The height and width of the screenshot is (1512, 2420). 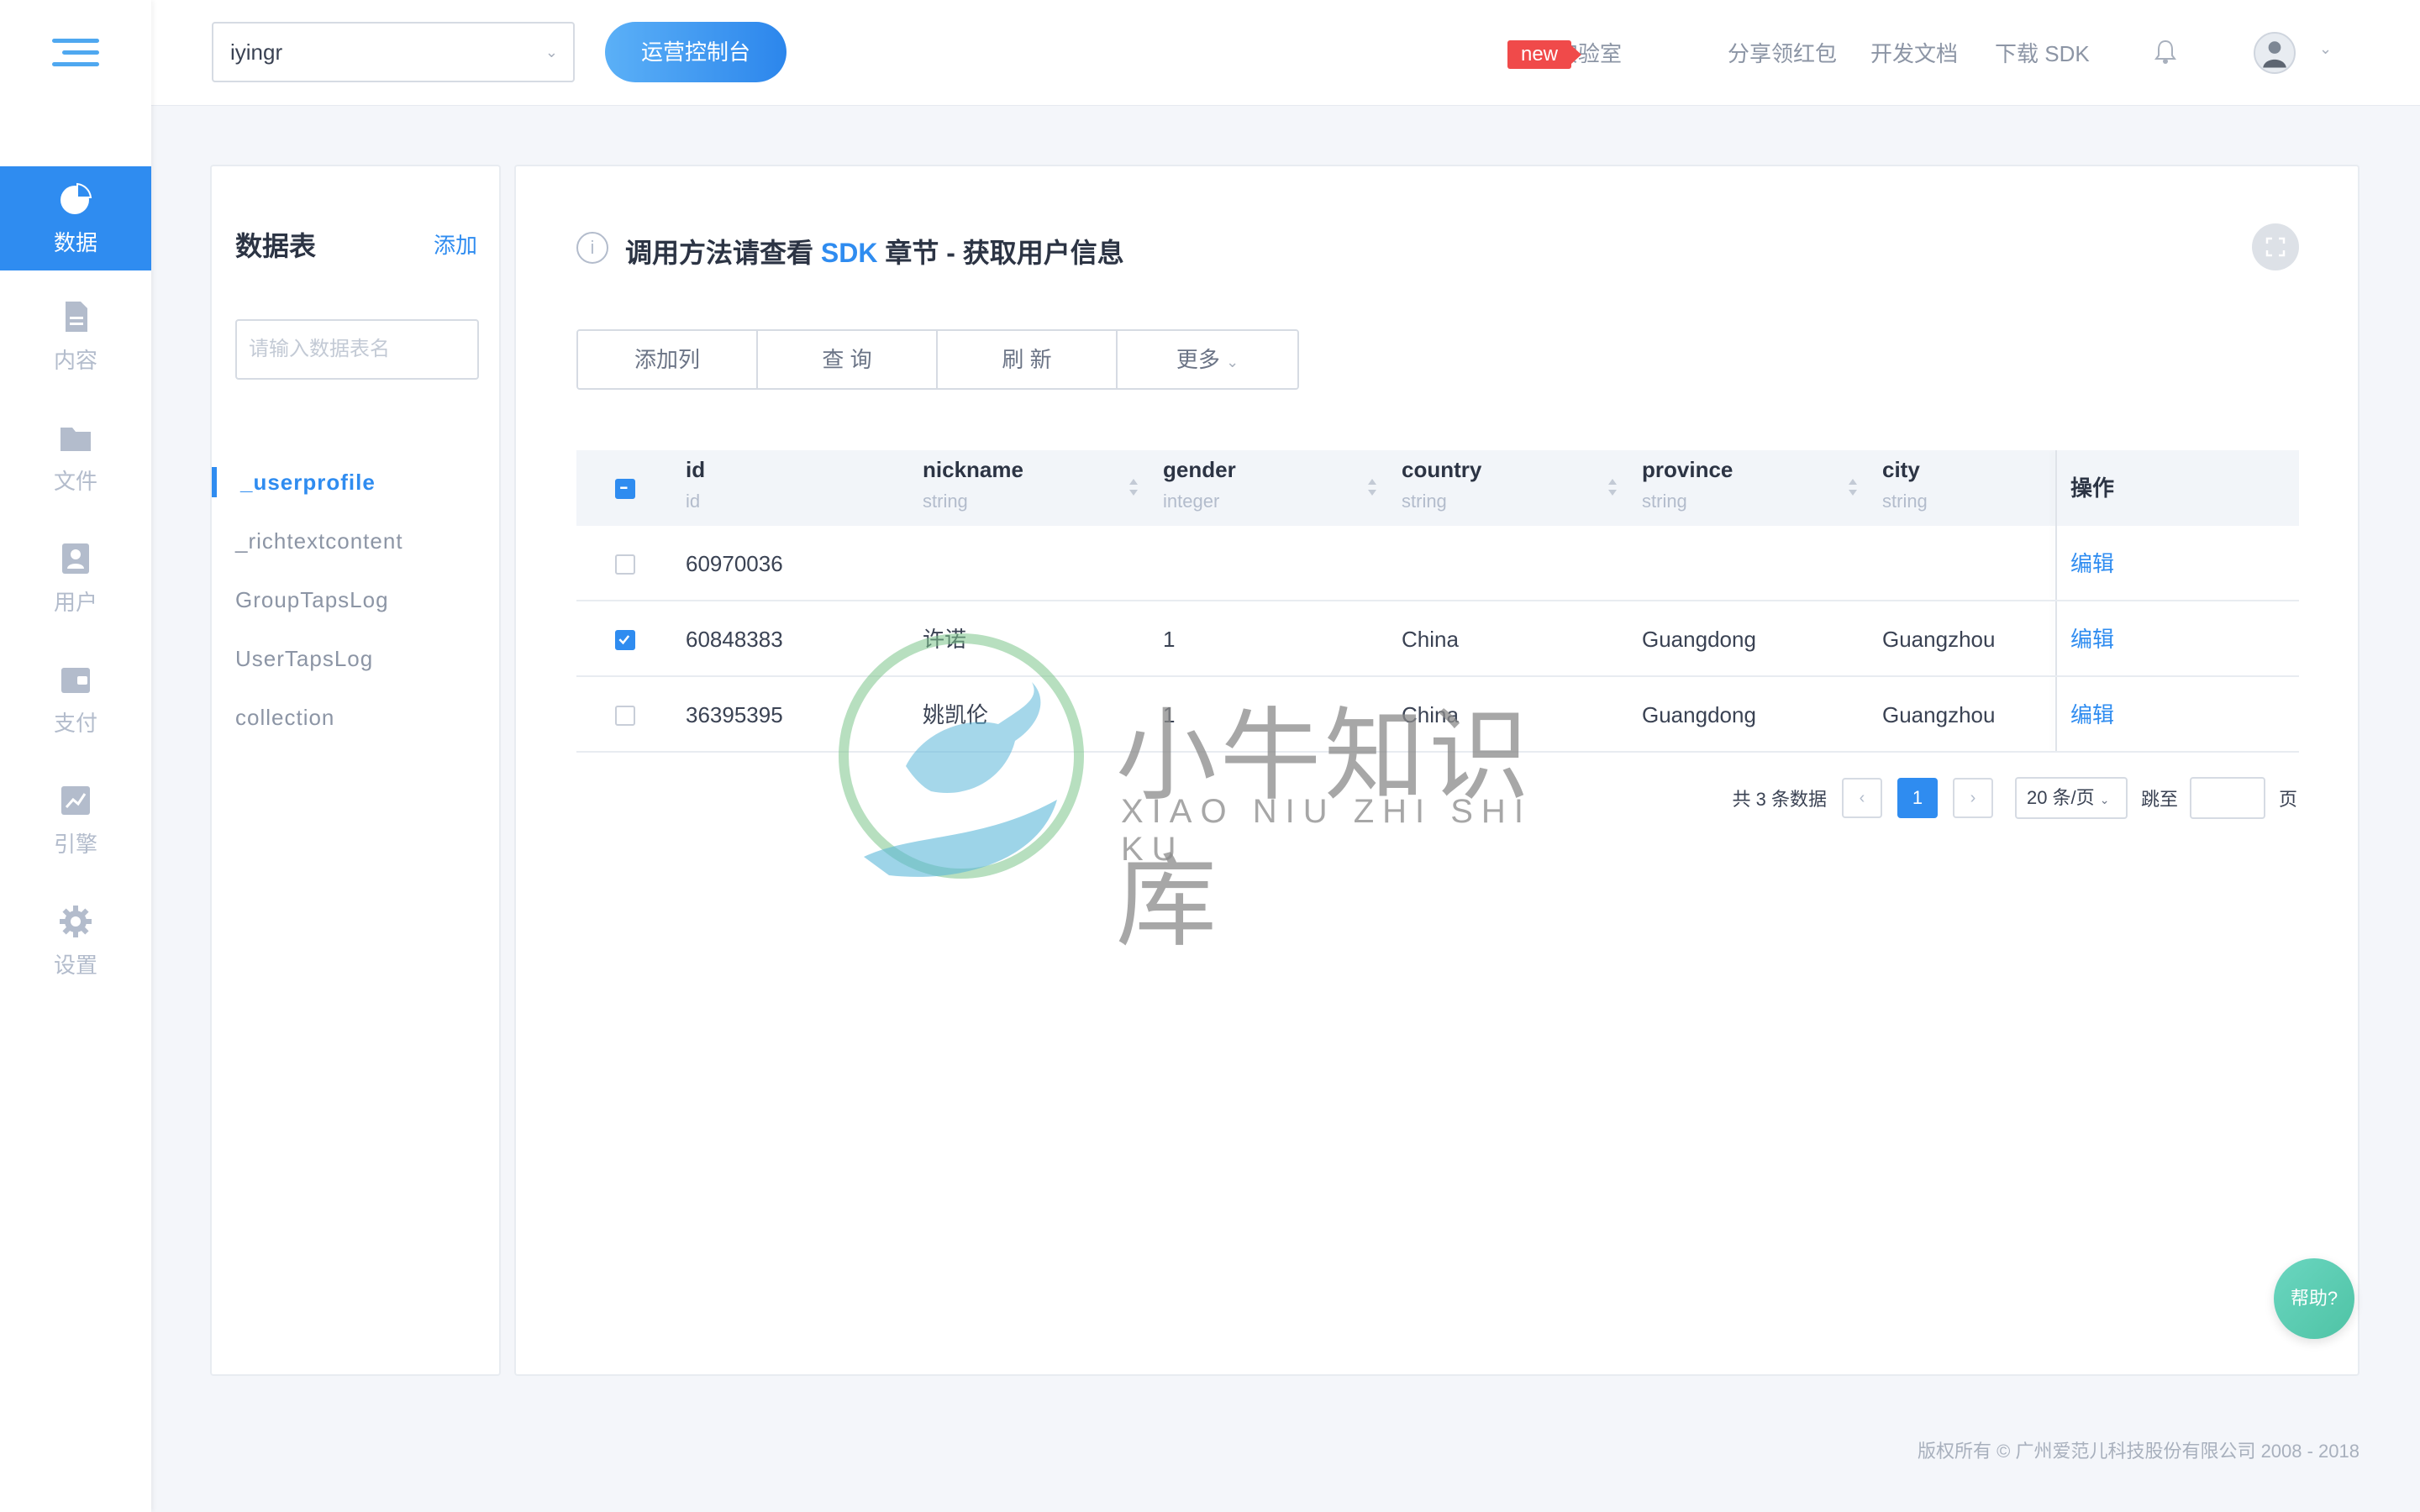 I want to click on console-button: 运营控制台, so click(x=695, y=52).